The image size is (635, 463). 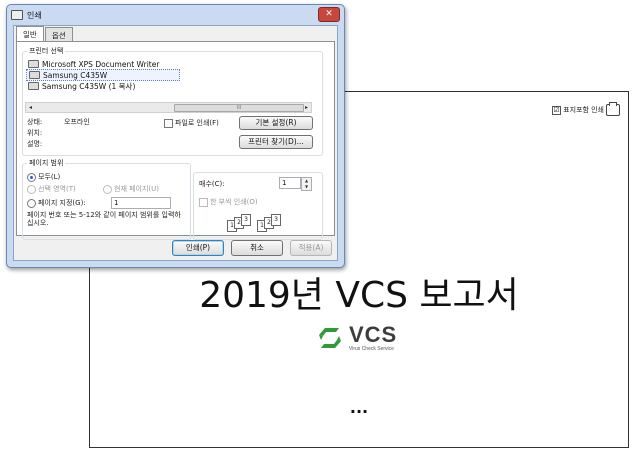 I want to click on preferences-button: 기본 설정(R), so click(x=276, y=123).